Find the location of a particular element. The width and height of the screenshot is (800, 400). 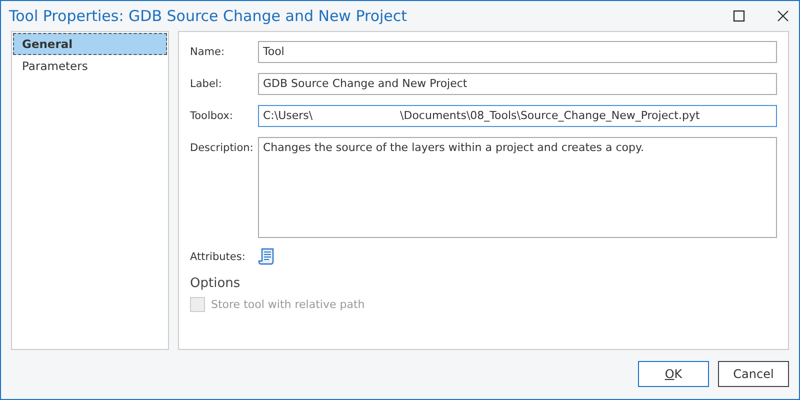

field-label: Name: is located at coordinates (208, 51).